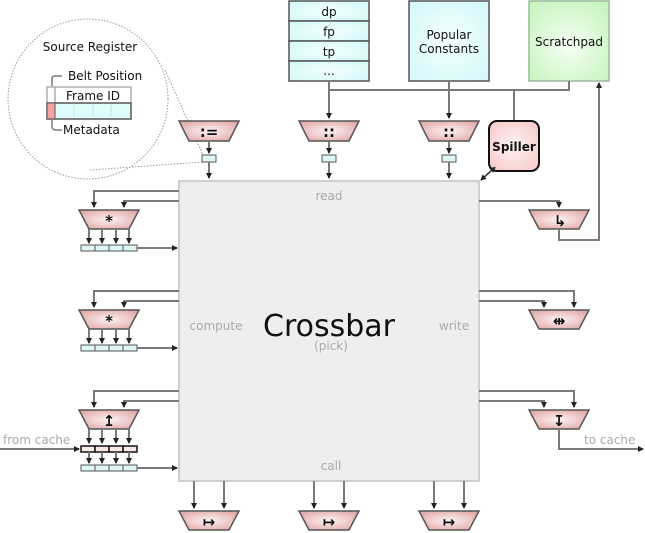  I want to click on scratchpad-box: Scratchpad, so click(569, 41).